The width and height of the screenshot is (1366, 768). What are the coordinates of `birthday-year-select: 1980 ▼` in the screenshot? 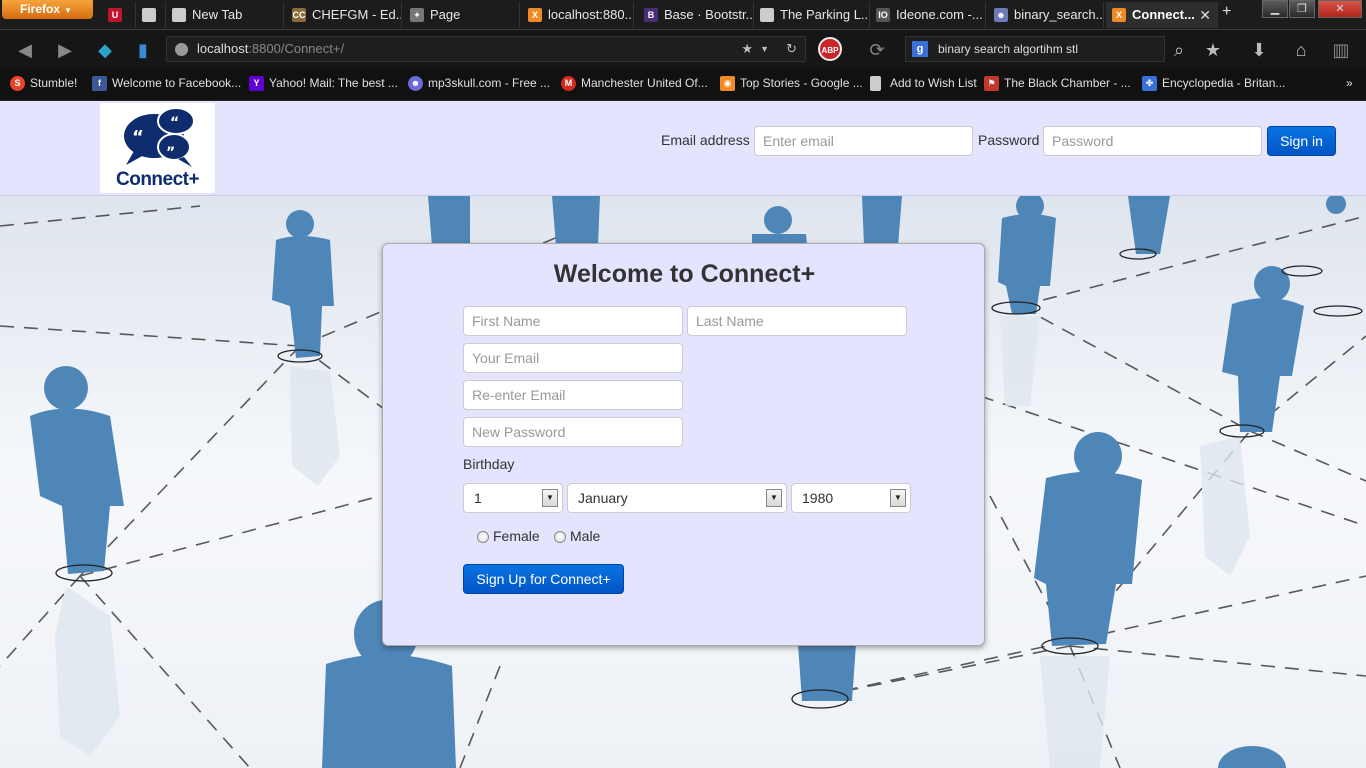 It's located at (851, 498).